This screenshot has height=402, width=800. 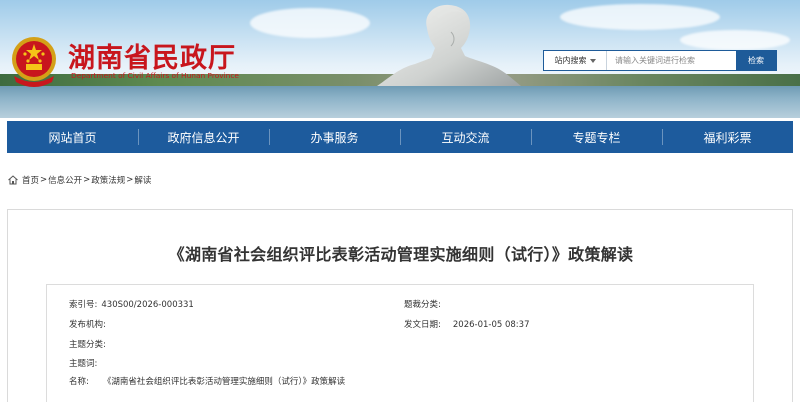 What do you see at coordinates (152, 55) in the screenshot?
I see `site-logo-title: 湖南省民政厅` at bounding box center [152, 55].